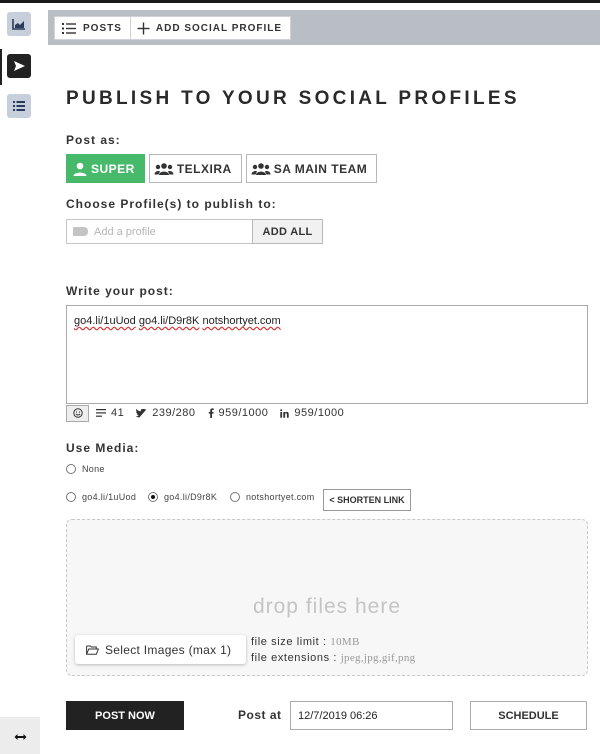 The image size is (600, 754). Describe the element at coordinates (20, 378) in the screenshot. I see `sidebar` at that location.